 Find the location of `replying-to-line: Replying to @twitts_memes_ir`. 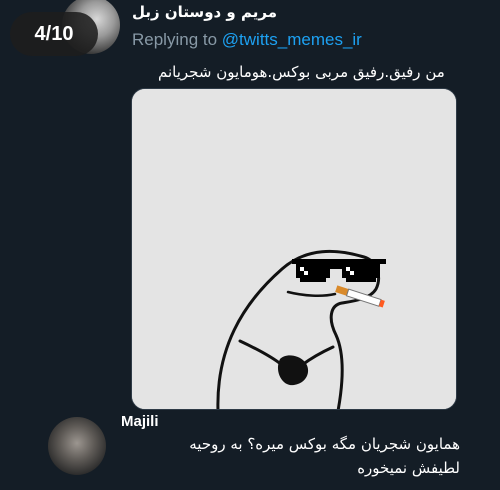

replying-to-line: Replying to @twitts_memes_ir is located at coordinates (247, 40).